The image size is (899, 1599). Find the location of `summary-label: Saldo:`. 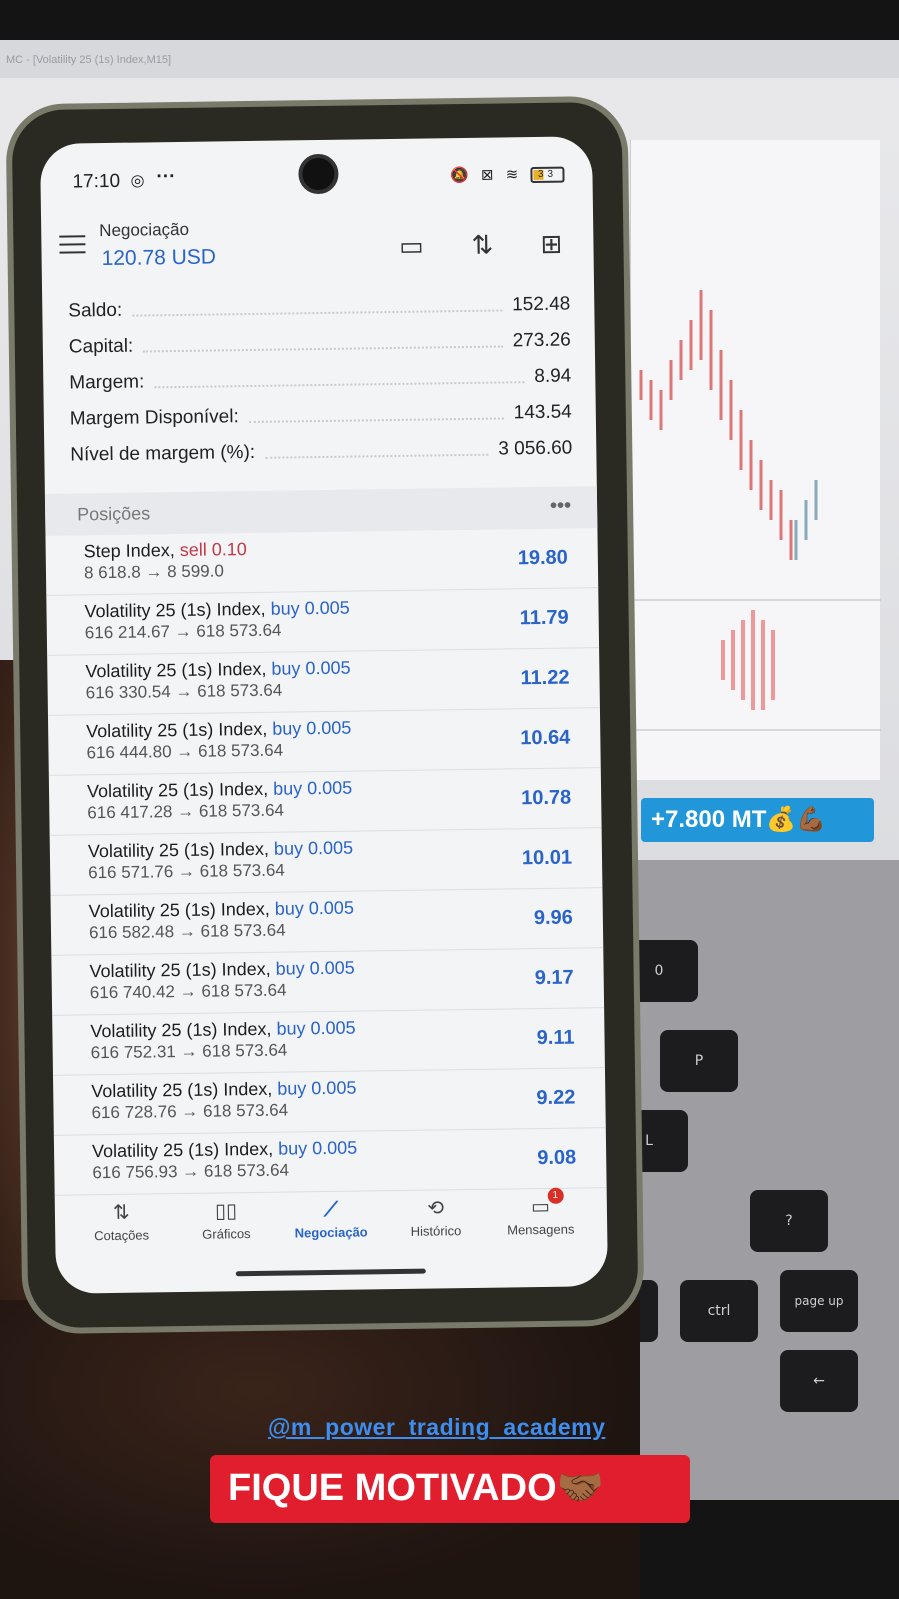

summary-label: Saldo: is located at coordinates (95, 310).